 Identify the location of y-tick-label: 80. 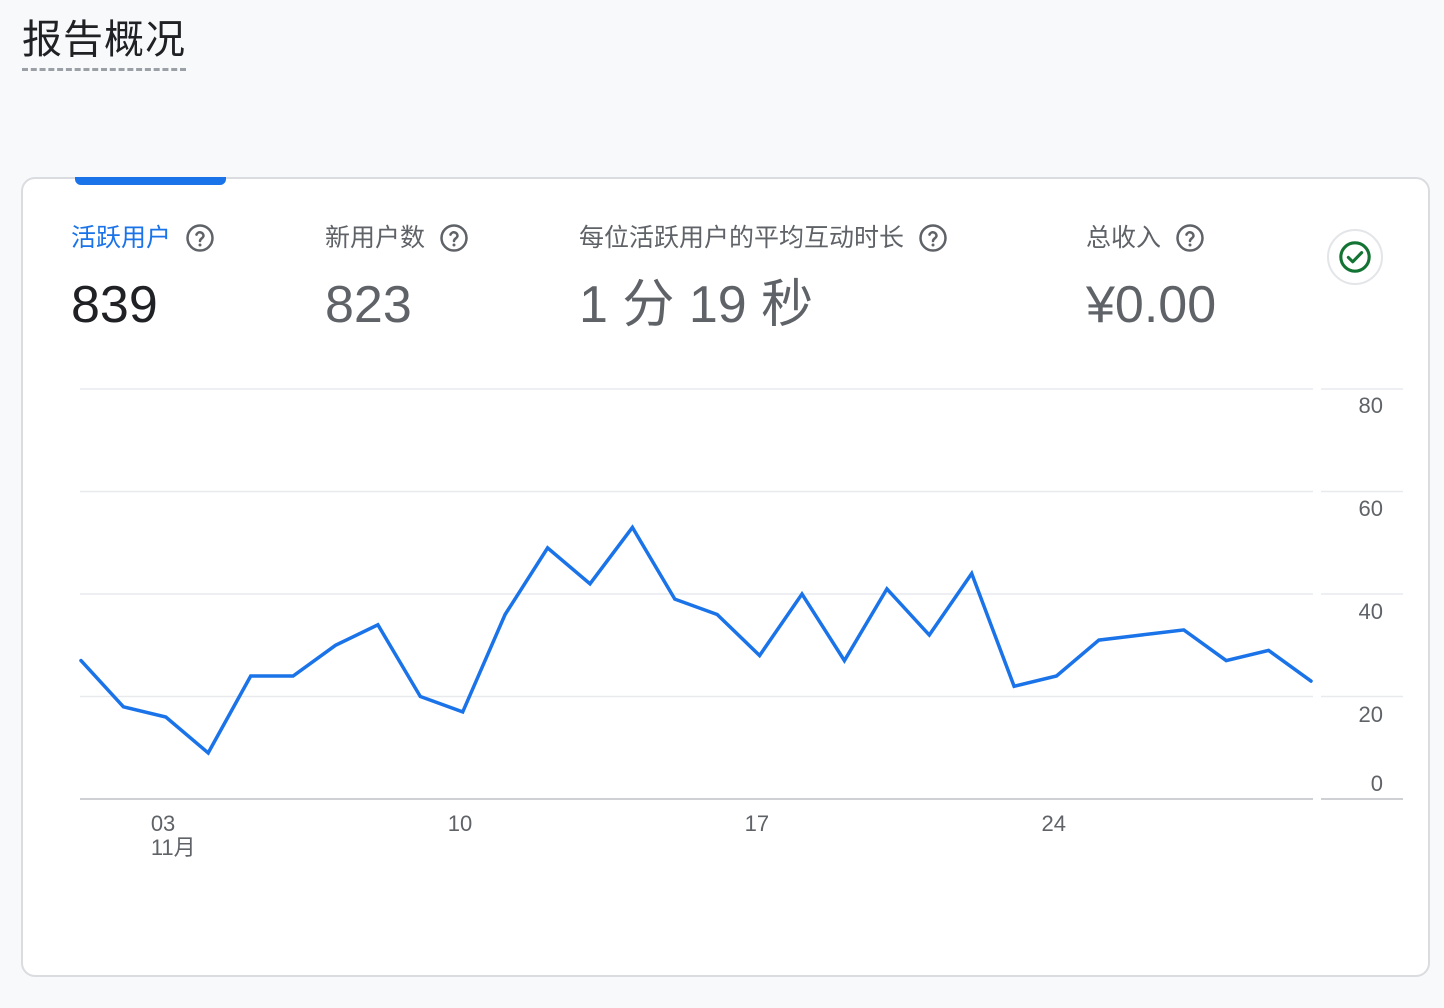
(1371, 405).